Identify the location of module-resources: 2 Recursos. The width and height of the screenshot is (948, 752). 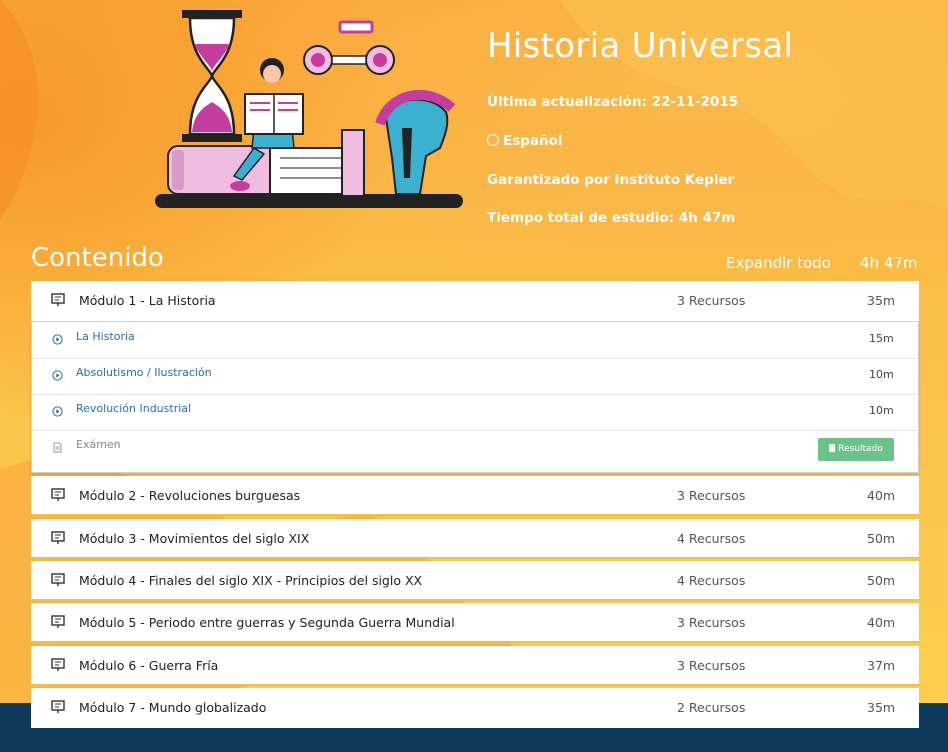
(711, 707).